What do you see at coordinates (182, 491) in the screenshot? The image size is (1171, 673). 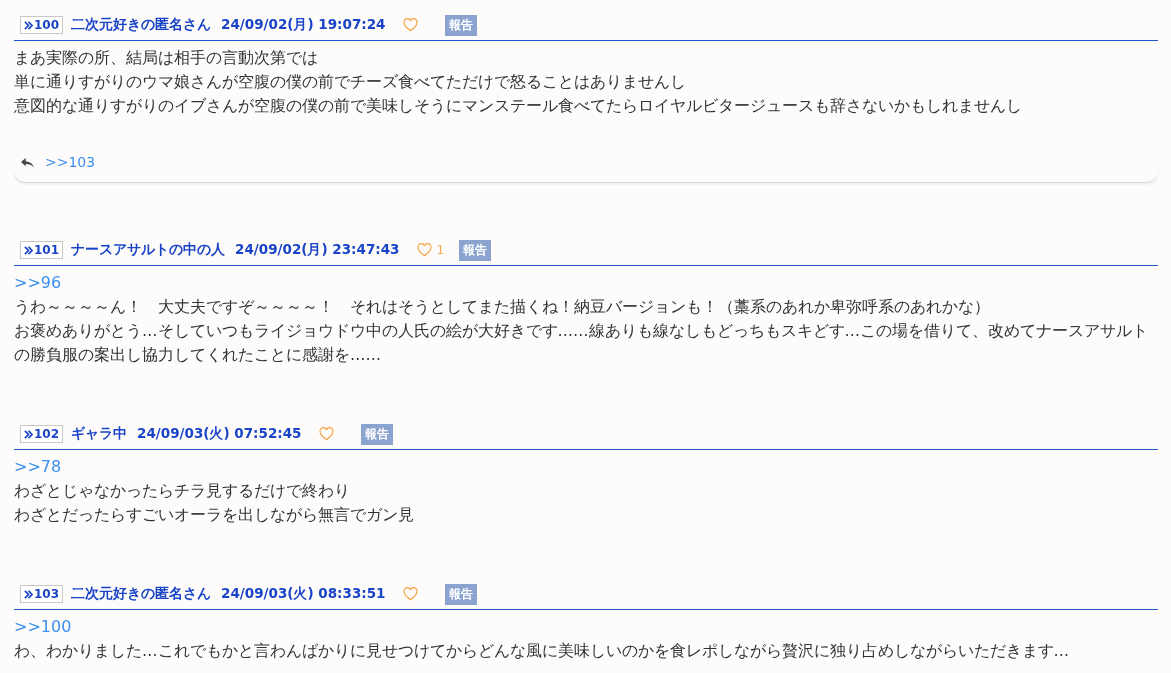 I see `post-text-line: わざとじゃなかったらチラ見するだけで終わり` at bounding box center [182, 491].